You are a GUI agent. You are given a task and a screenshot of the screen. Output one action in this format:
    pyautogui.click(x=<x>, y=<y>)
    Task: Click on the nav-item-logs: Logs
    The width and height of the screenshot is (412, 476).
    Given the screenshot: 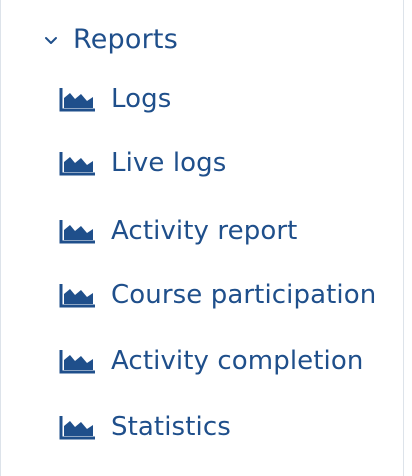 What is the action you would take?
    pyautogui.click(x=115, y=99)
    